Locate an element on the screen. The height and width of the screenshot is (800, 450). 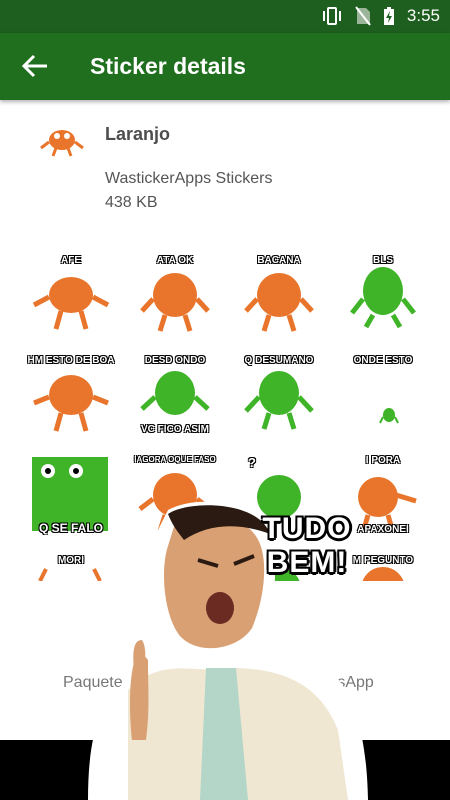
app-bar: Sticker details is located at coordinates (225, 66).